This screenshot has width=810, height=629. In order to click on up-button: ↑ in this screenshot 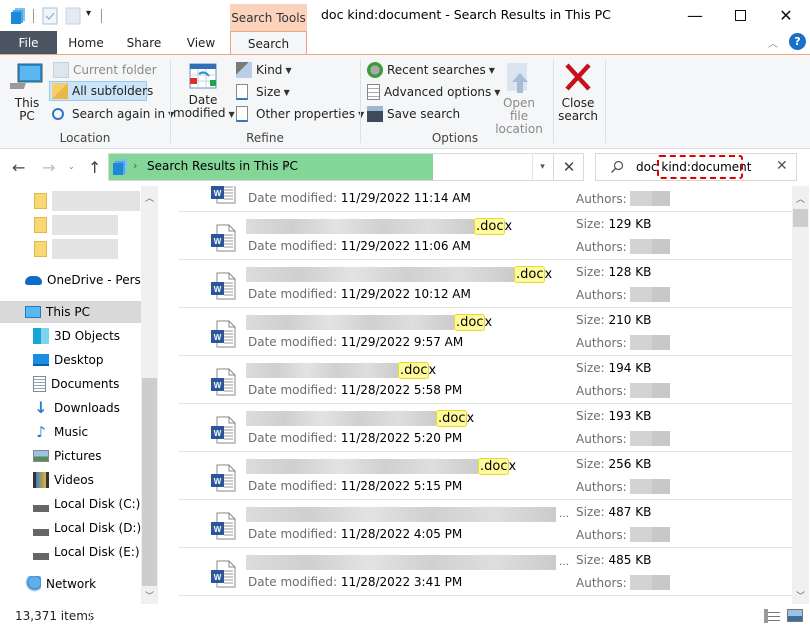, I will do `click(94, 167)`.